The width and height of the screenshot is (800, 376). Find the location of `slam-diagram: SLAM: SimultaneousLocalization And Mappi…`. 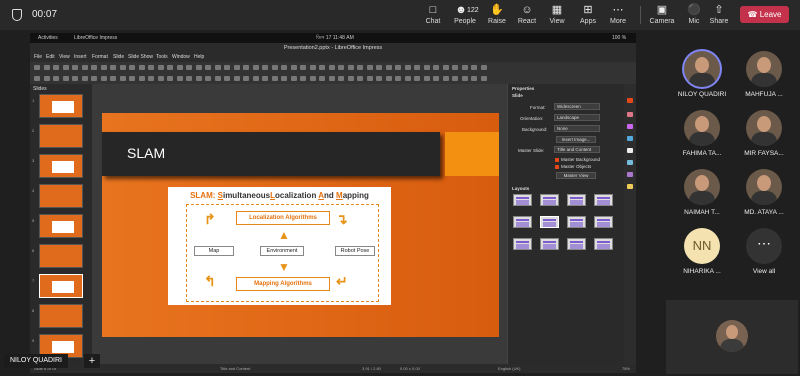

slam-diagram: SLAM: SimultaneousLocalization And Mappi… is located at coordinates (279, 246).